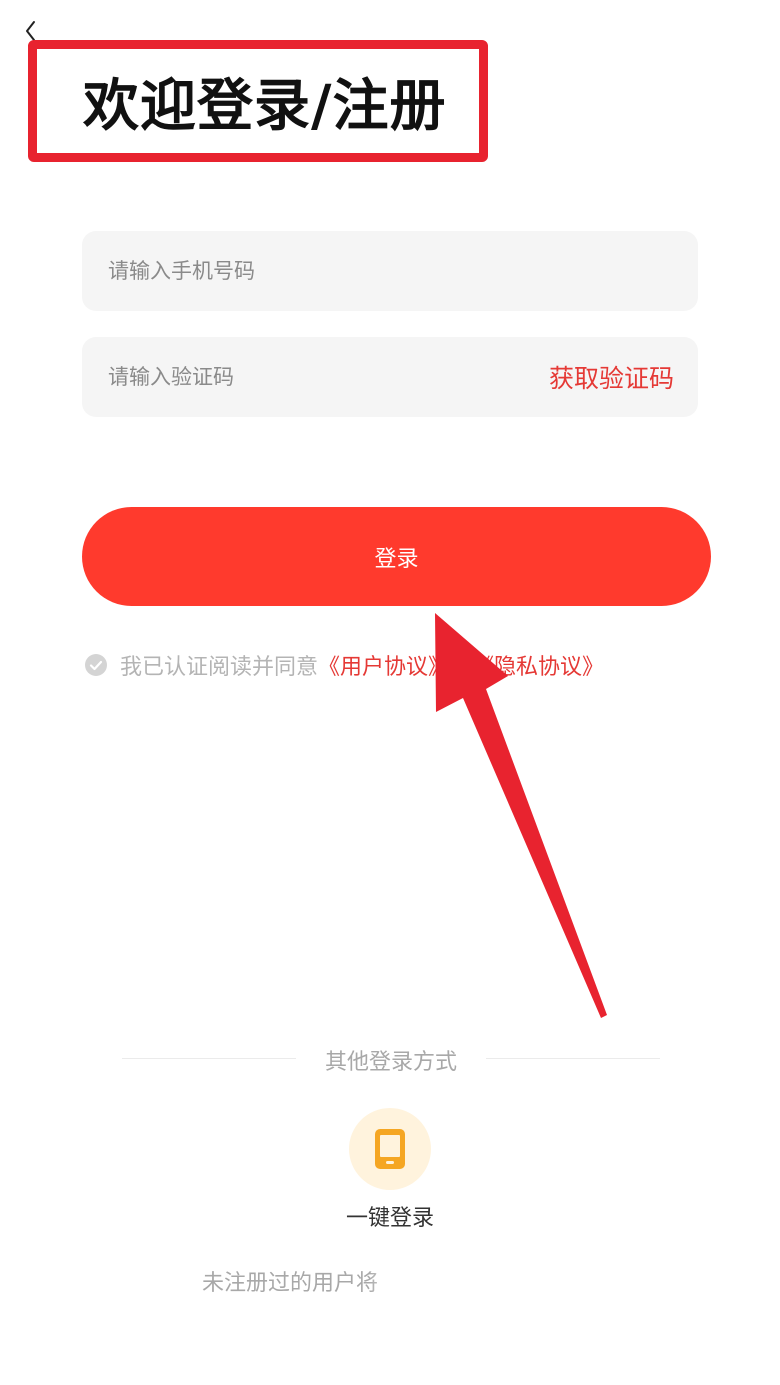  I want to click on phone-field, so click(390, 271).